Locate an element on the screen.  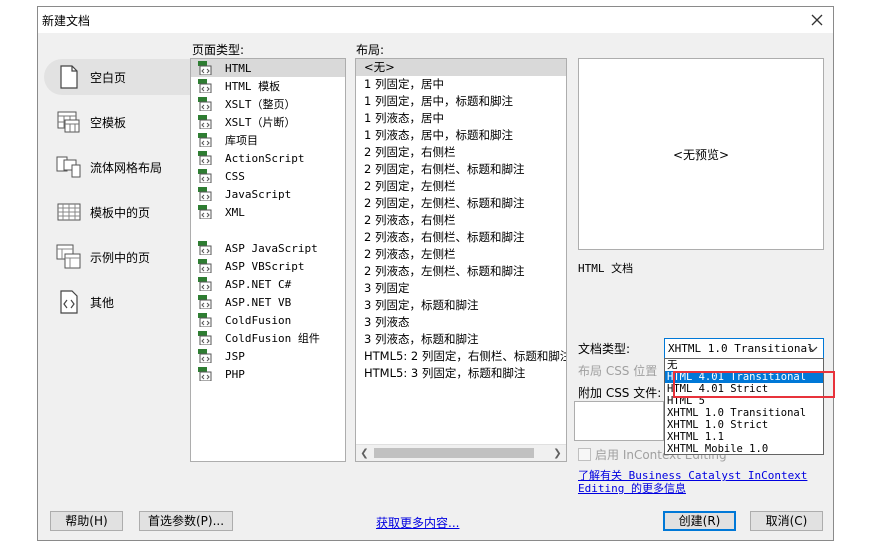
preview-text: <无预览> is located at coordinates (701, 154).